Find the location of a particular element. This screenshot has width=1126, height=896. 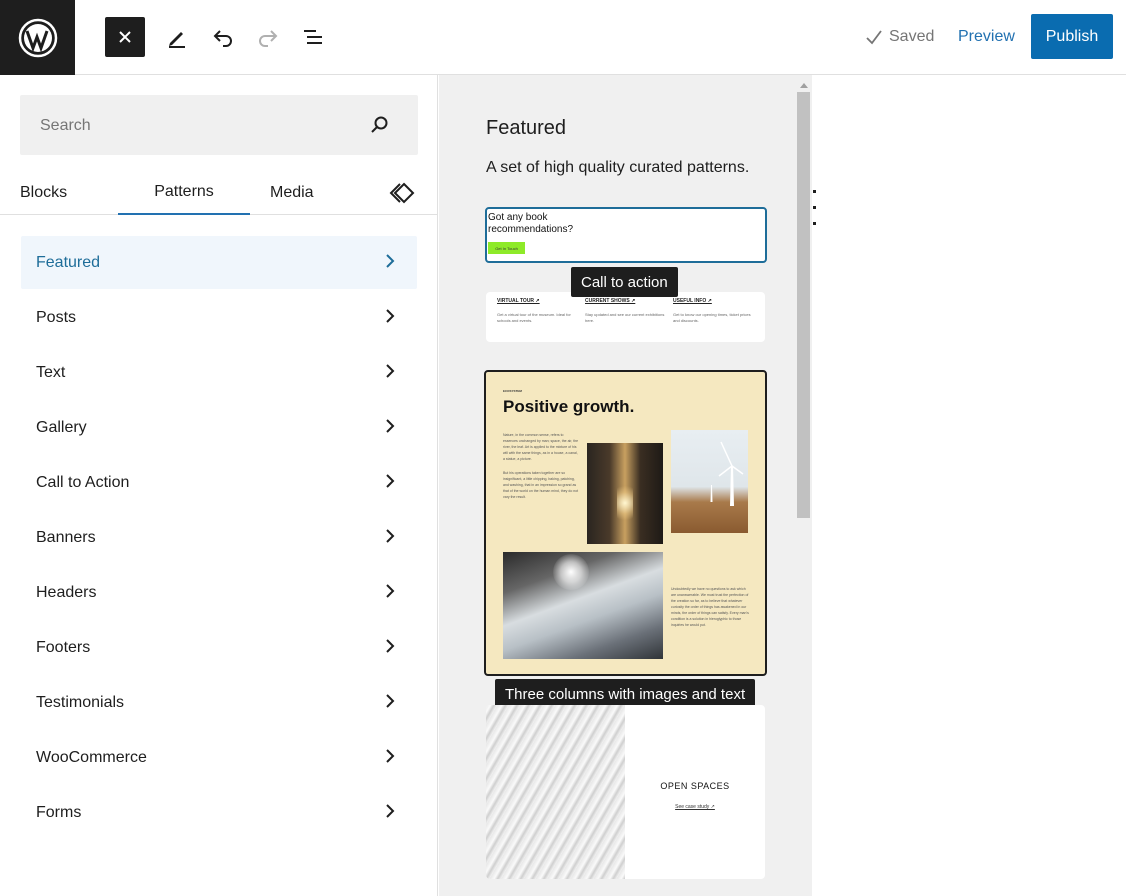

category-label: Posts is located at coordinates (56, 317).